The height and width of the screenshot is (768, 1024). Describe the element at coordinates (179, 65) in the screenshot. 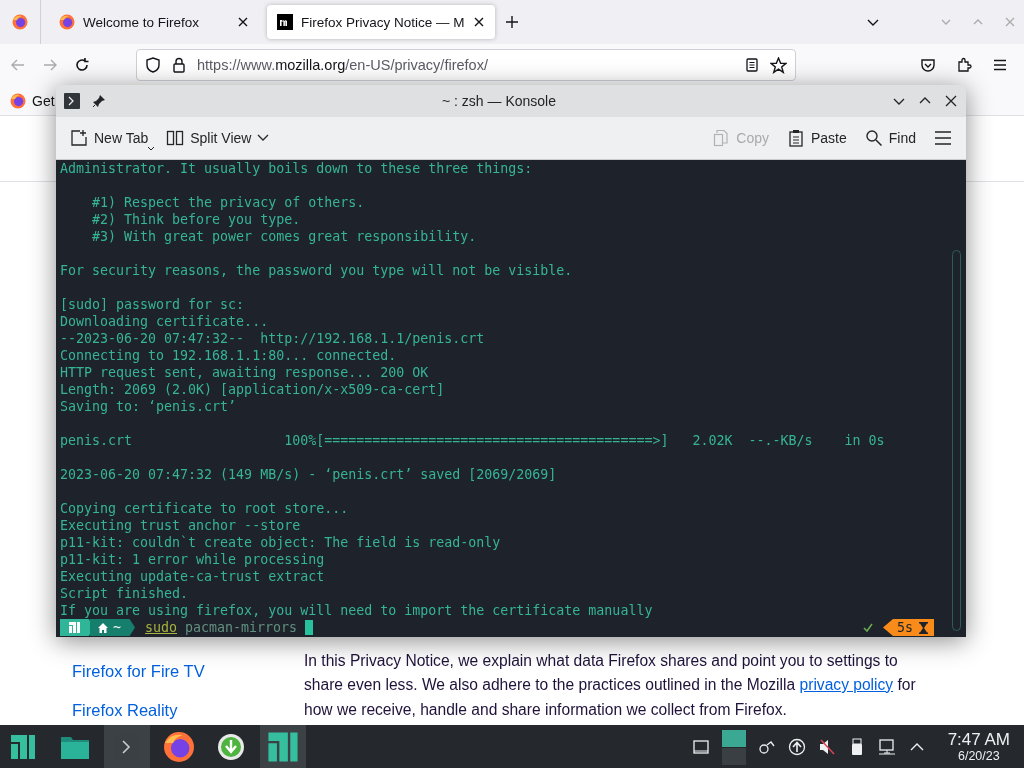

I see `lock-icon` at that location.